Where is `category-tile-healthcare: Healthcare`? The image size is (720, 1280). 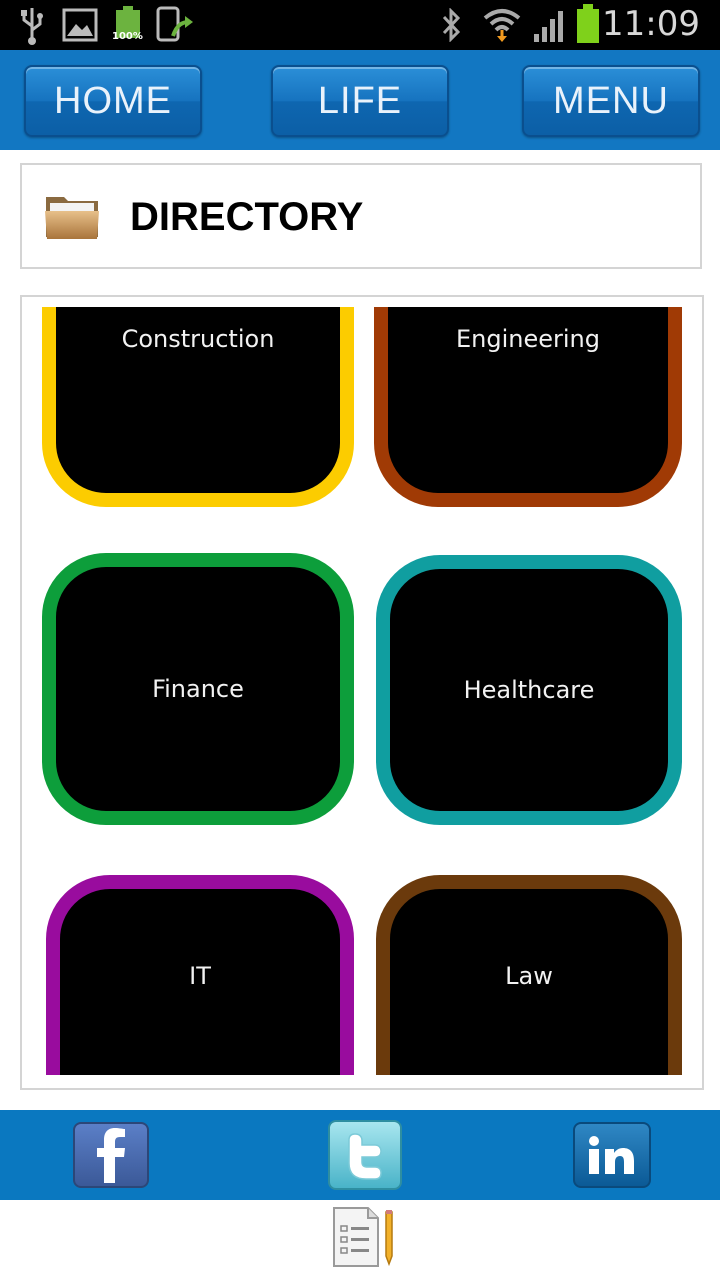 category-tile-healthcare: Healthcare is located at coordinates (529, 690).